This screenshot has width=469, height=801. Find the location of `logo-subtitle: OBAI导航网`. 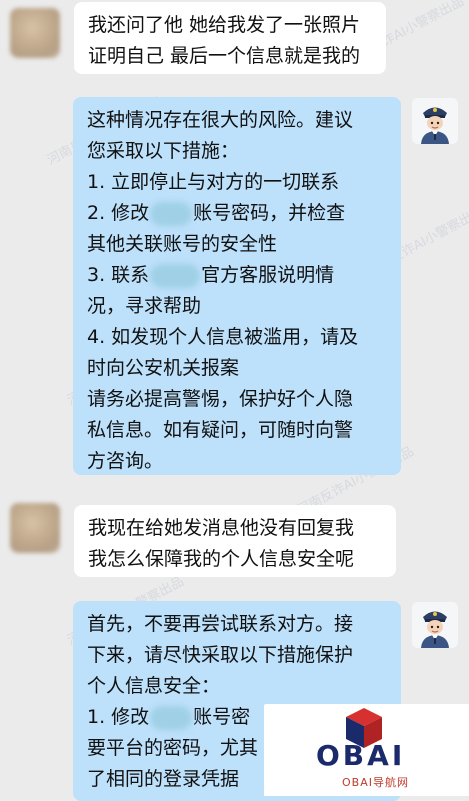

logo-subtitle: OBAI导航网 is located at coordinates (375, 782).